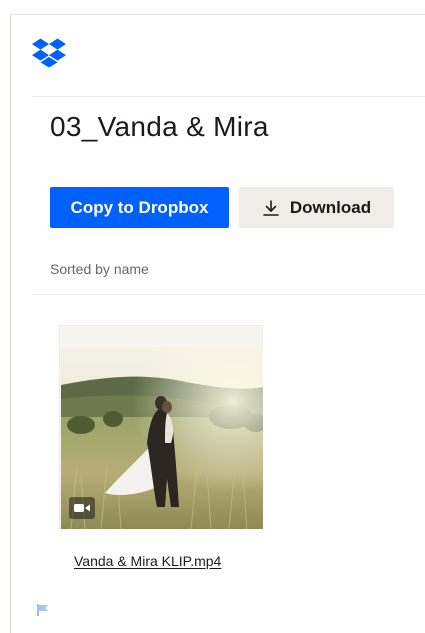  What do you see at coordinates (330, 207) in the screenshot?
I see `download-label: Download` at bounding box center [330, 207].